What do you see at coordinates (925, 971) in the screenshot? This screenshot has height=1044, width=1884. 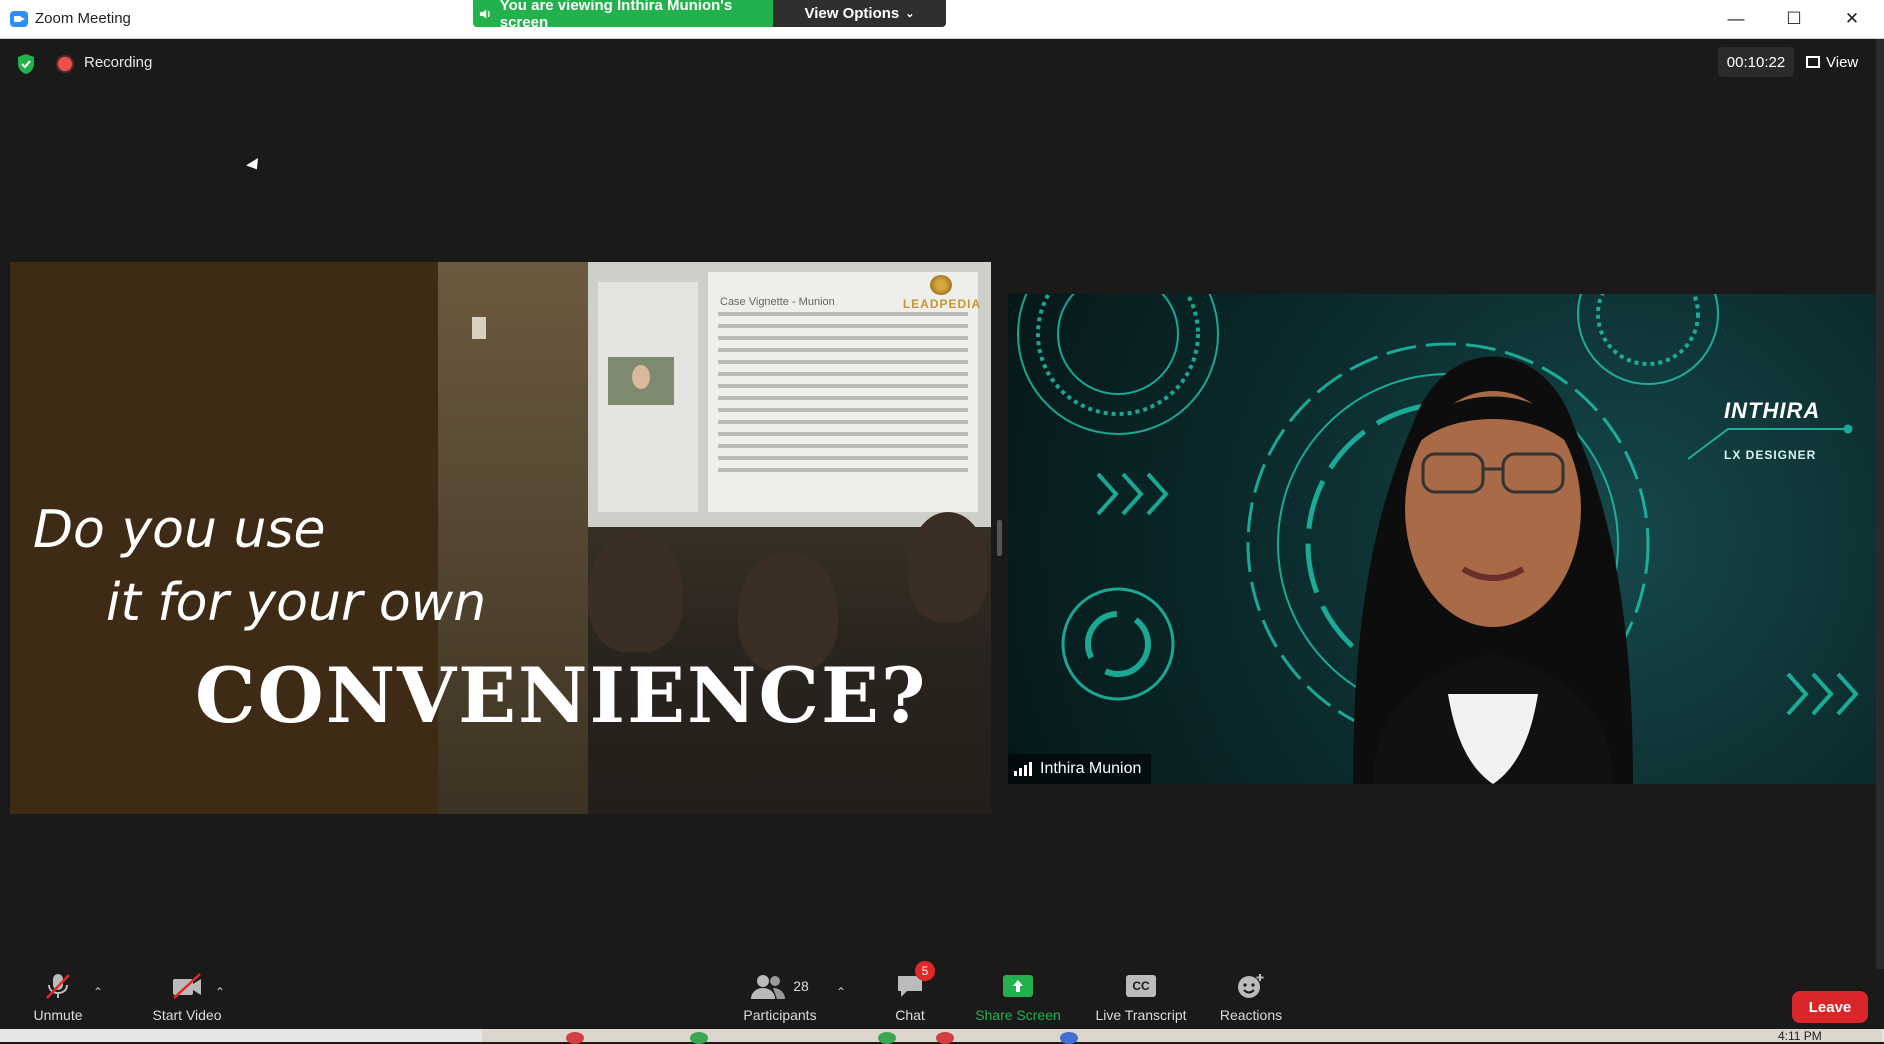 I see `chat-badge: 5` at bounding box center [925, 971].